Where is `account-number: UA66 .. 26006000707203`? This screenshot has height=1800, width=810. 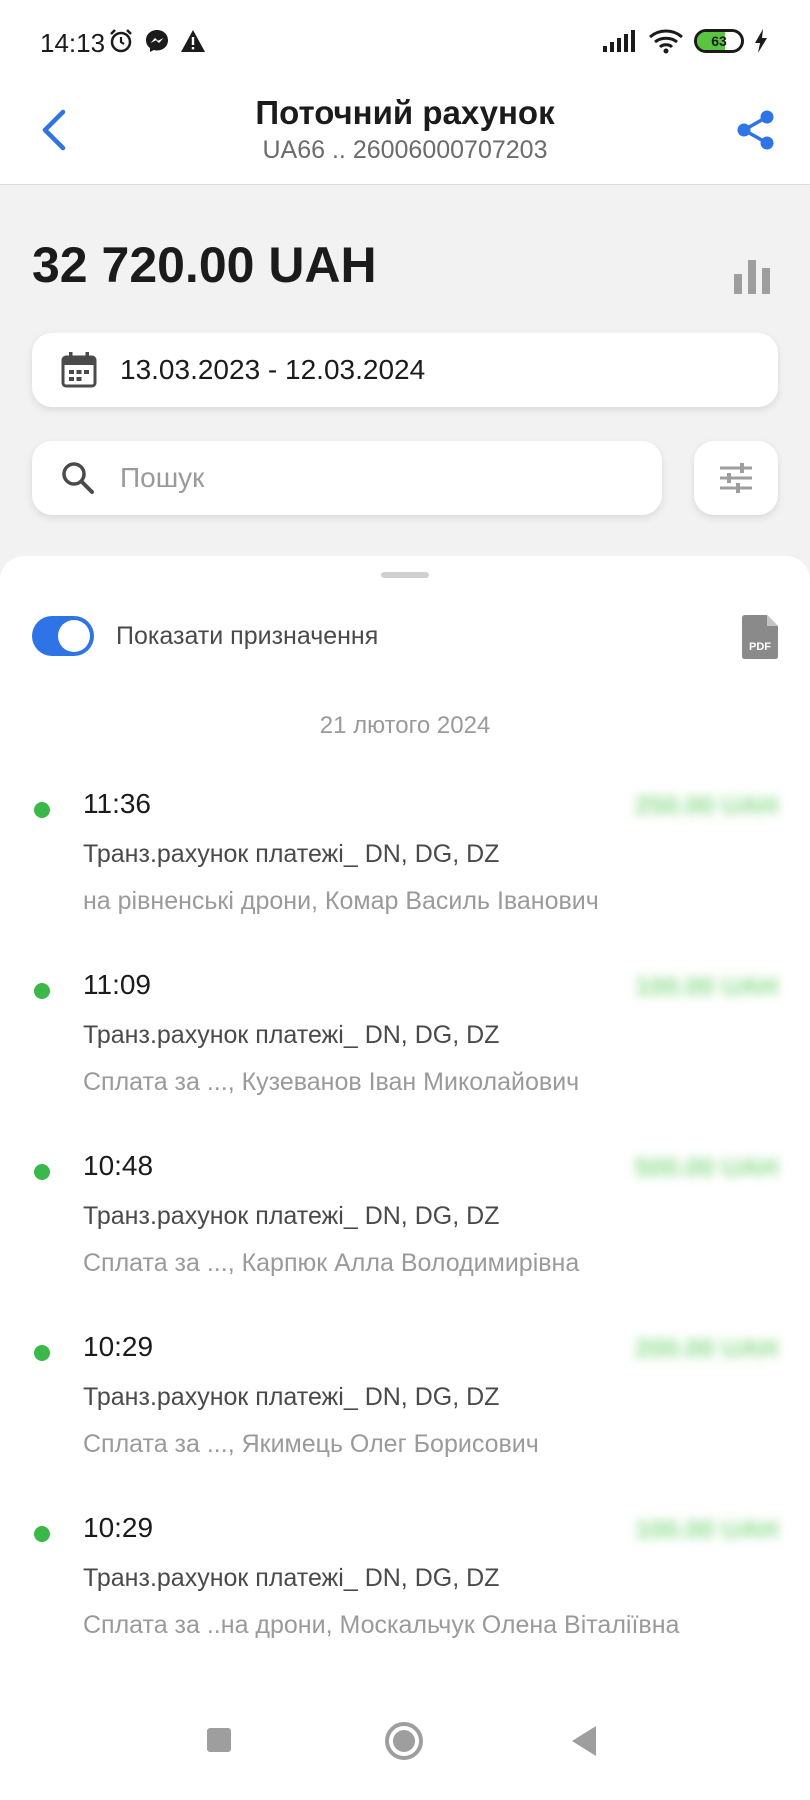 account-number: UA66 .. 26006000707203 is located at coordinates (405, 150).